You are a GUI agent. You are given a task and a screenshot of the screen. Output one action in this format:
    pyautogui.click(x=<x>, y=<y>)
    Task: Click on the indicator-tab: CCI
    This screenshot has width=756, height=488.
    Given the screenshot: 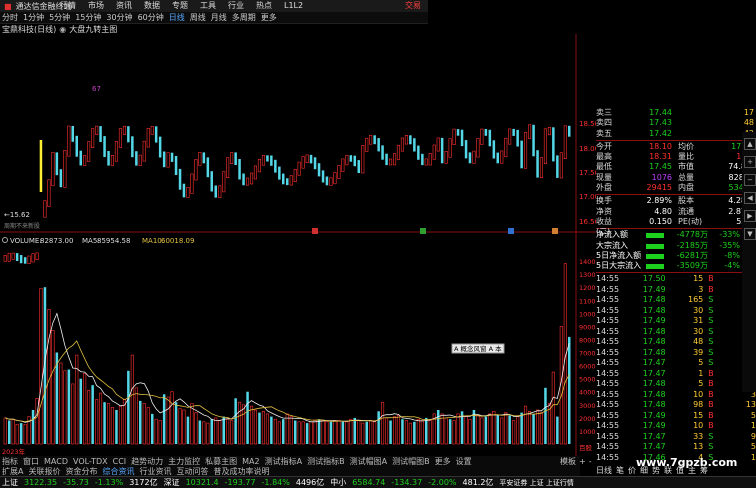 What is the action you would take?
    pyautogui.click(x=120, y=461)
    